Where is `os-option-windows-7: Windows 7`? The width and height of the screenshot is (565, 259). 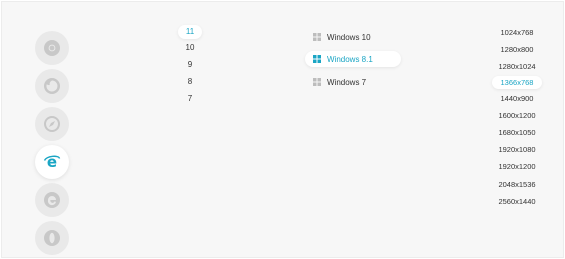
os-option-windows-7: Windows 7 is located at coordinates (339, 82).